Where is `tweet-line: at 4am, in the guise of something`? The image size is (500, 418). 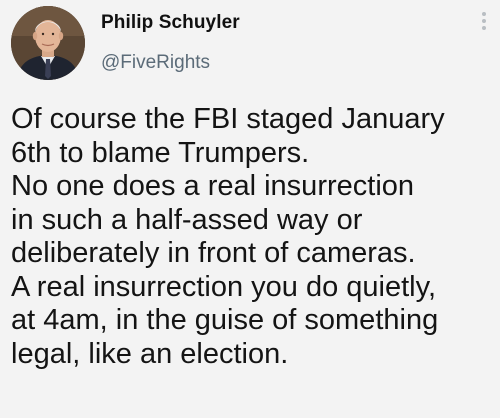 tweet-line: at 4am, in the guise of something is located at coordinates (225, 320).